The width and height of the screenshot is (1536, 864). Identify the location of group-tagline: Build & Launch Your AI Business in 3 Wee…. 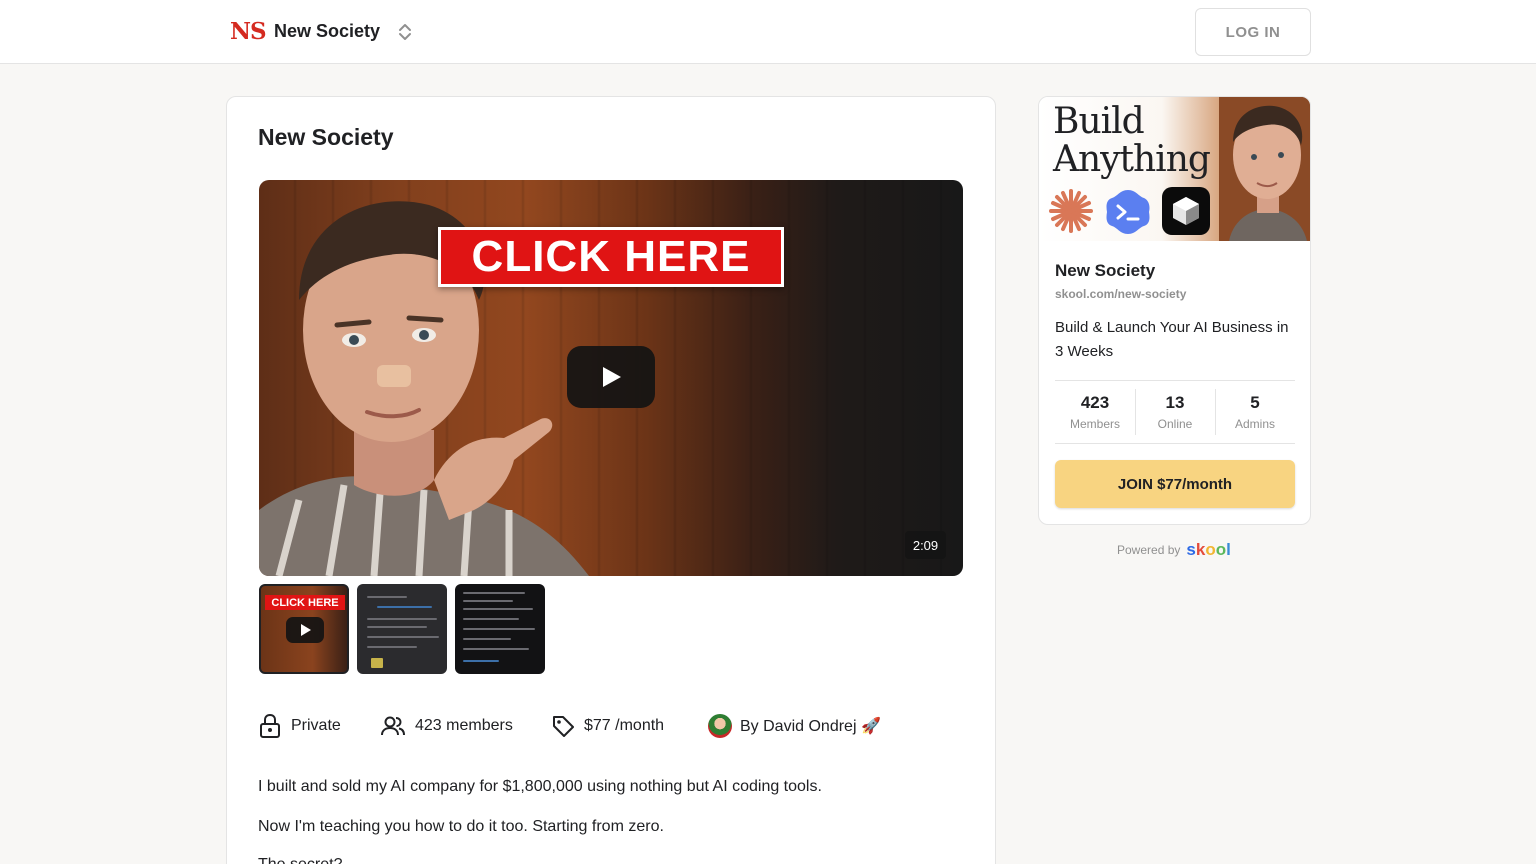
(1172, 339).